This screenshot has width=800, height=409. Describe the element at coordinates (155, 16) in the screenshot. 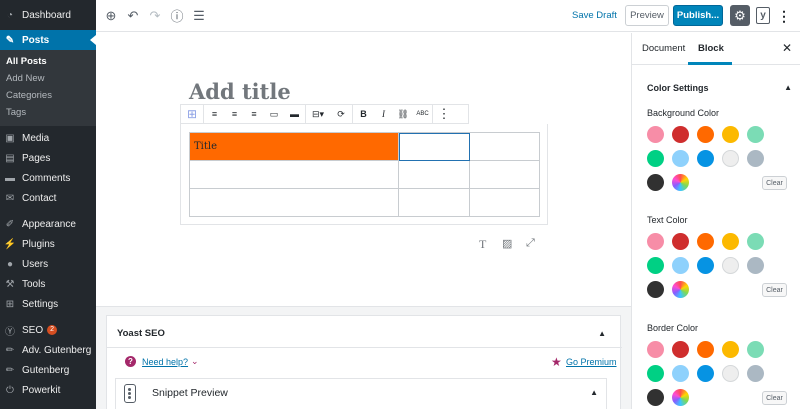

I see `redo-icon: ↷` at that location.